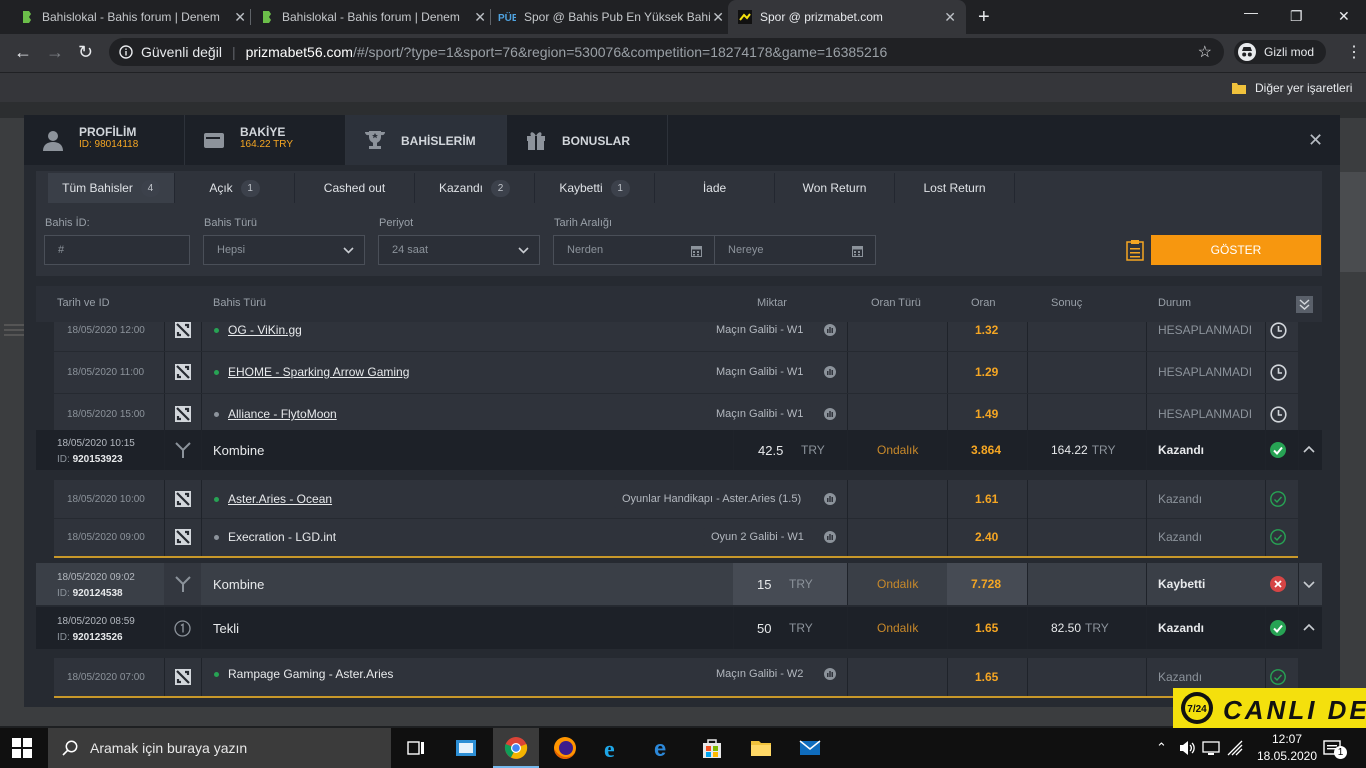 The width and height of the screenshot is (1366, 768). What do you see at coordinates (663, 748) in the screenshot?
I see `edge-icon: e` at bounding box center [663, 748].